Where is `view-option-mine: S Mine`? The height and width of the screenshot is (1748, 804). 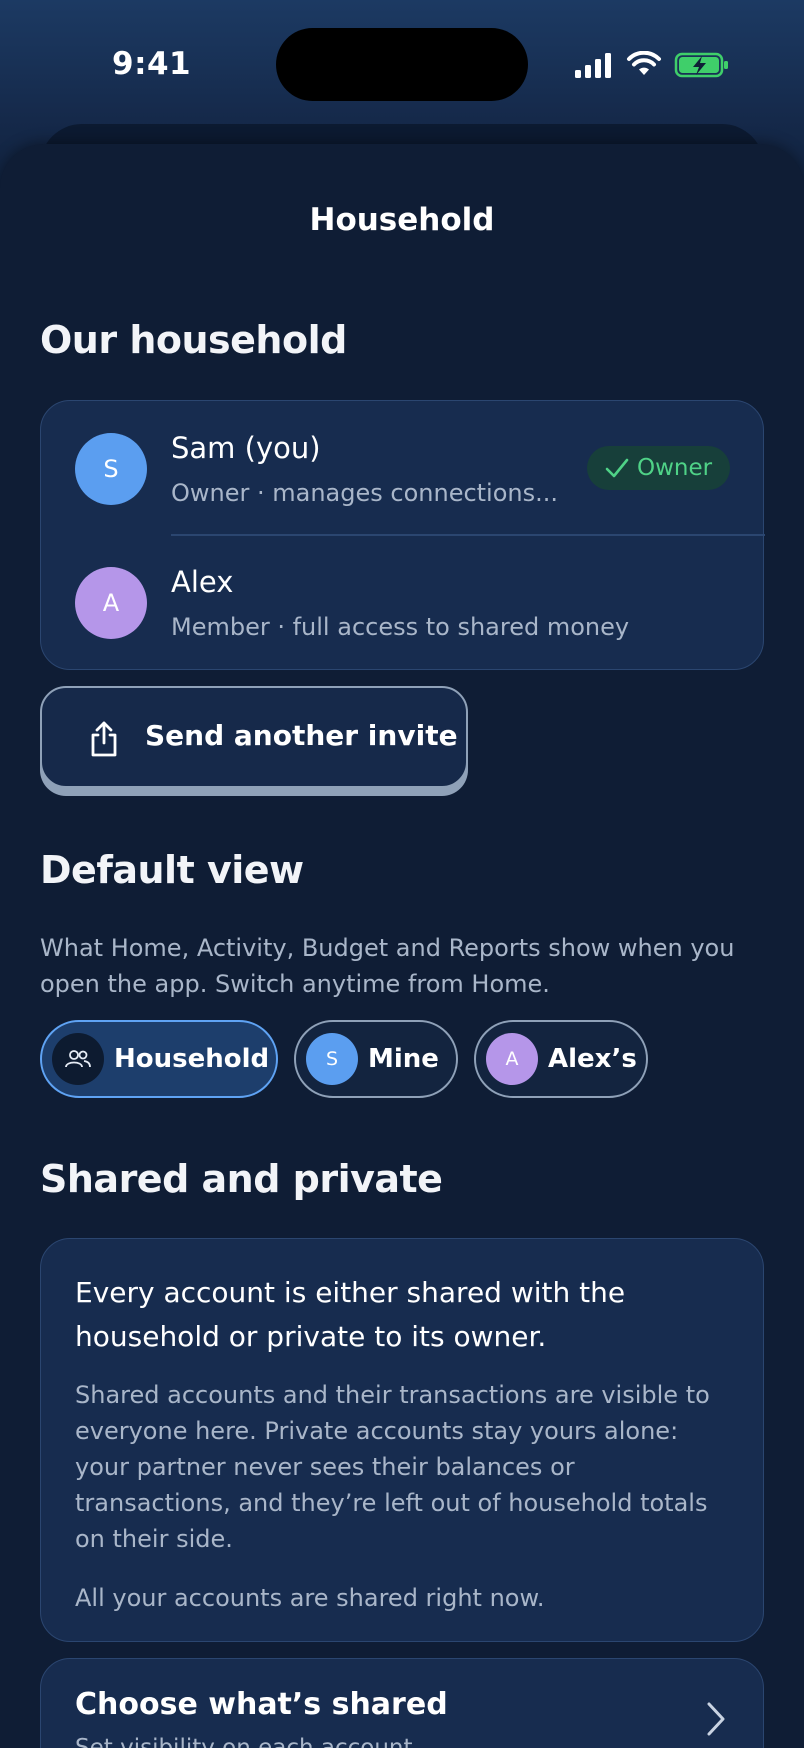 view-option-mine: S Mine is located at coordinates (376, 1059).